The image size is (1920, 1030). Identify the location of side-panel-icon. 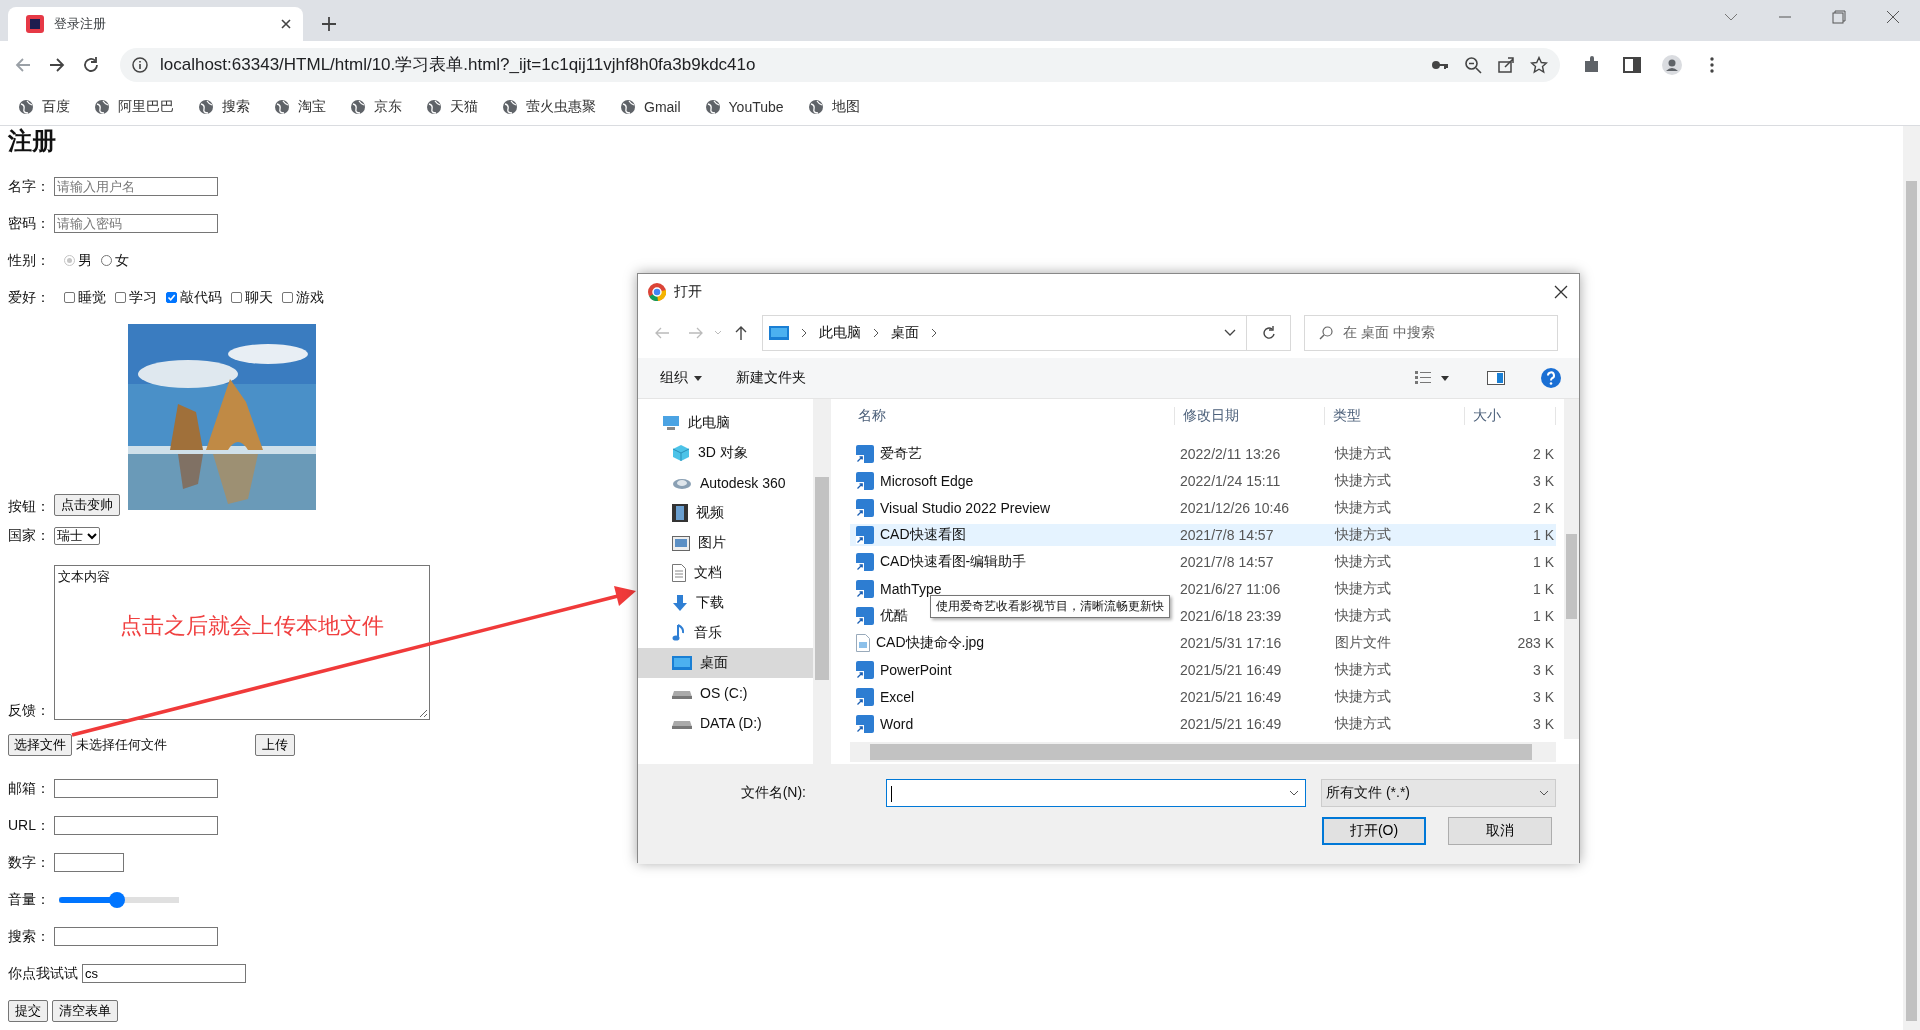
(1632, 64).